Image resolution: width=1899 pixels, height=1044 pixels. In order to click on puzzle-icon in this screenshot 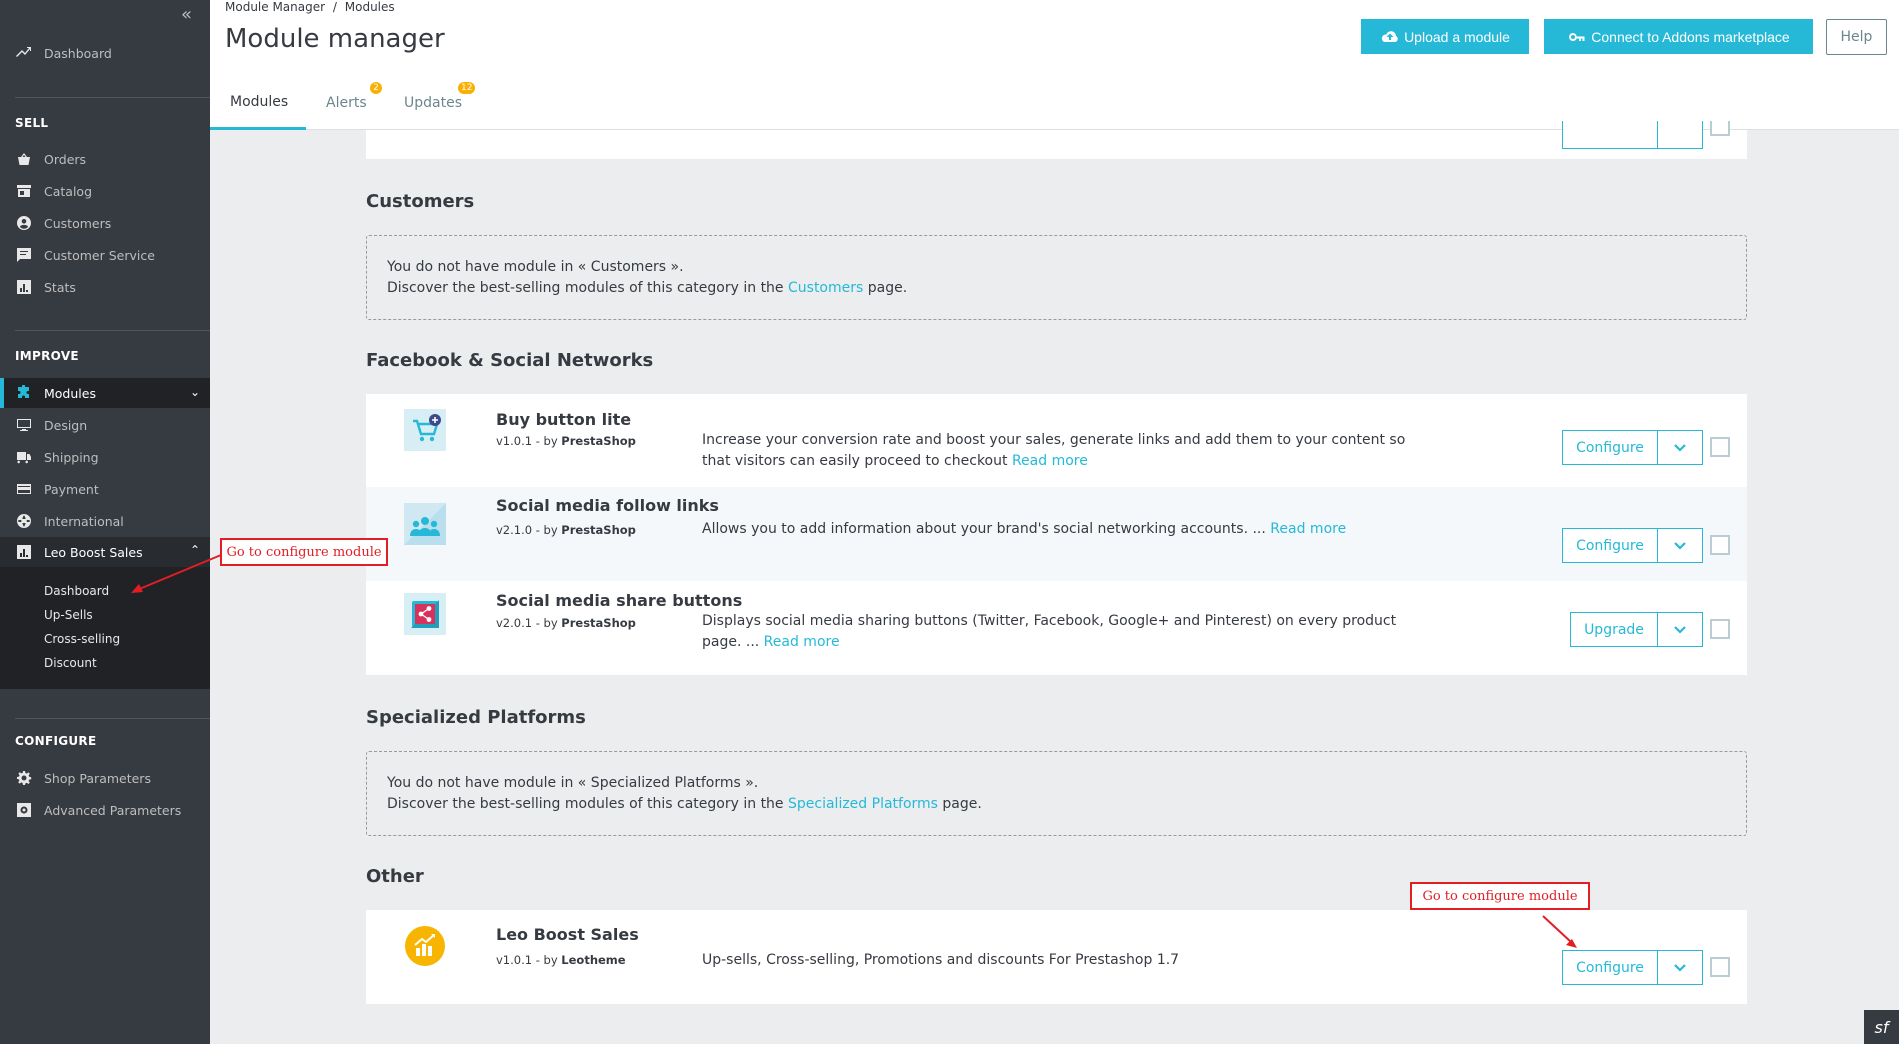, I will do `click(24, 393)`.